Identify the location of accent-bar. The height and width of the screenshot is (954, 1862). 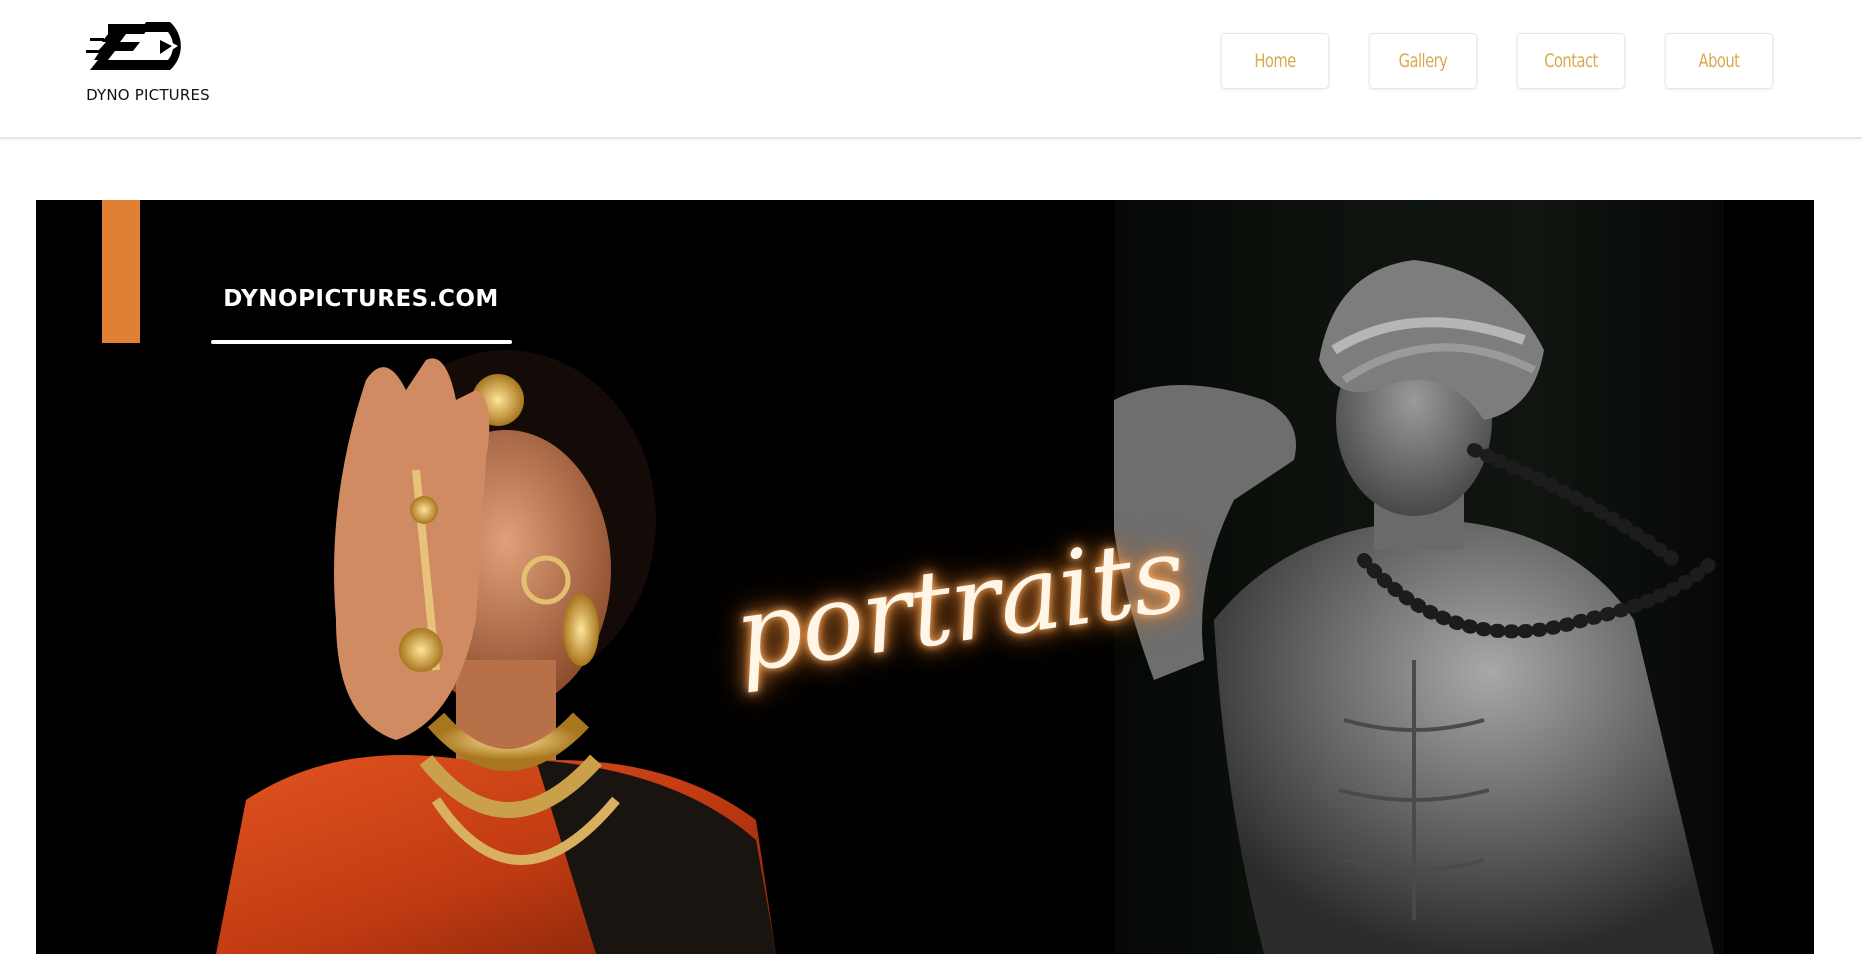
(121, 271).